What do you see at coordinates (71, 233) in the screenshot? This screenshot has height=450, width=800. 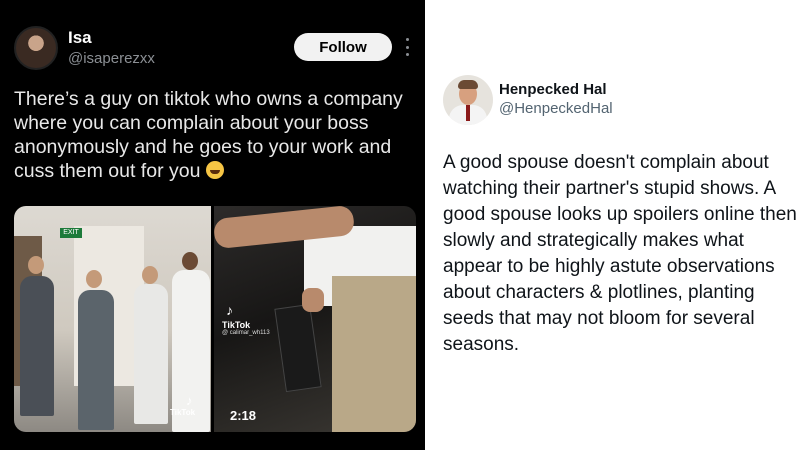 I see `exit-sign: EXIT` at bounding box center [71, 233].